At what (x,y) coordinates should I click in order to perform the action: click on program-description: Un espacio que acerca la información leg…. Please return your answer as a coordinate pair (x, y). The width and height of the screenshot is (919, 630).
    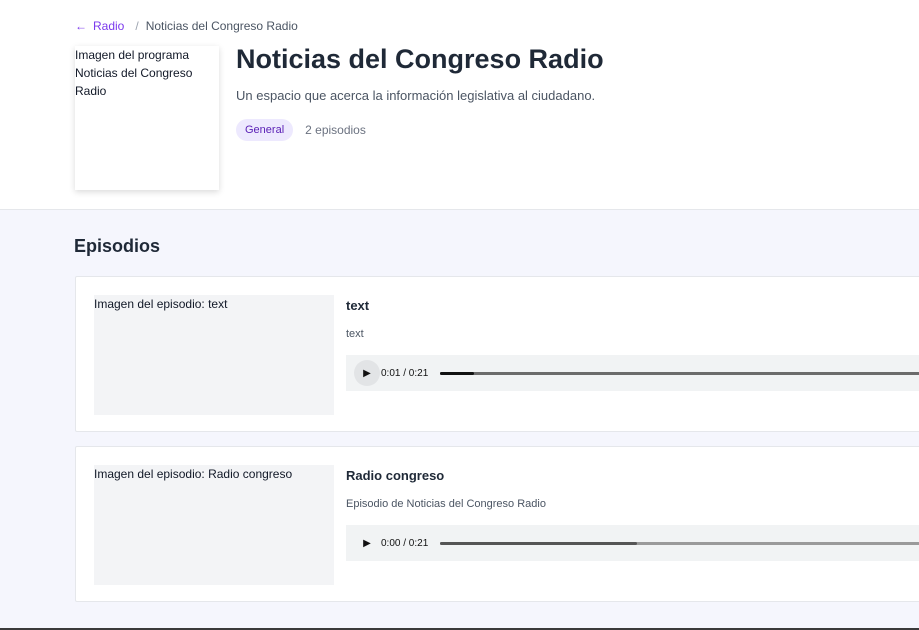
    Looking at the image, I should click on (416, 95).